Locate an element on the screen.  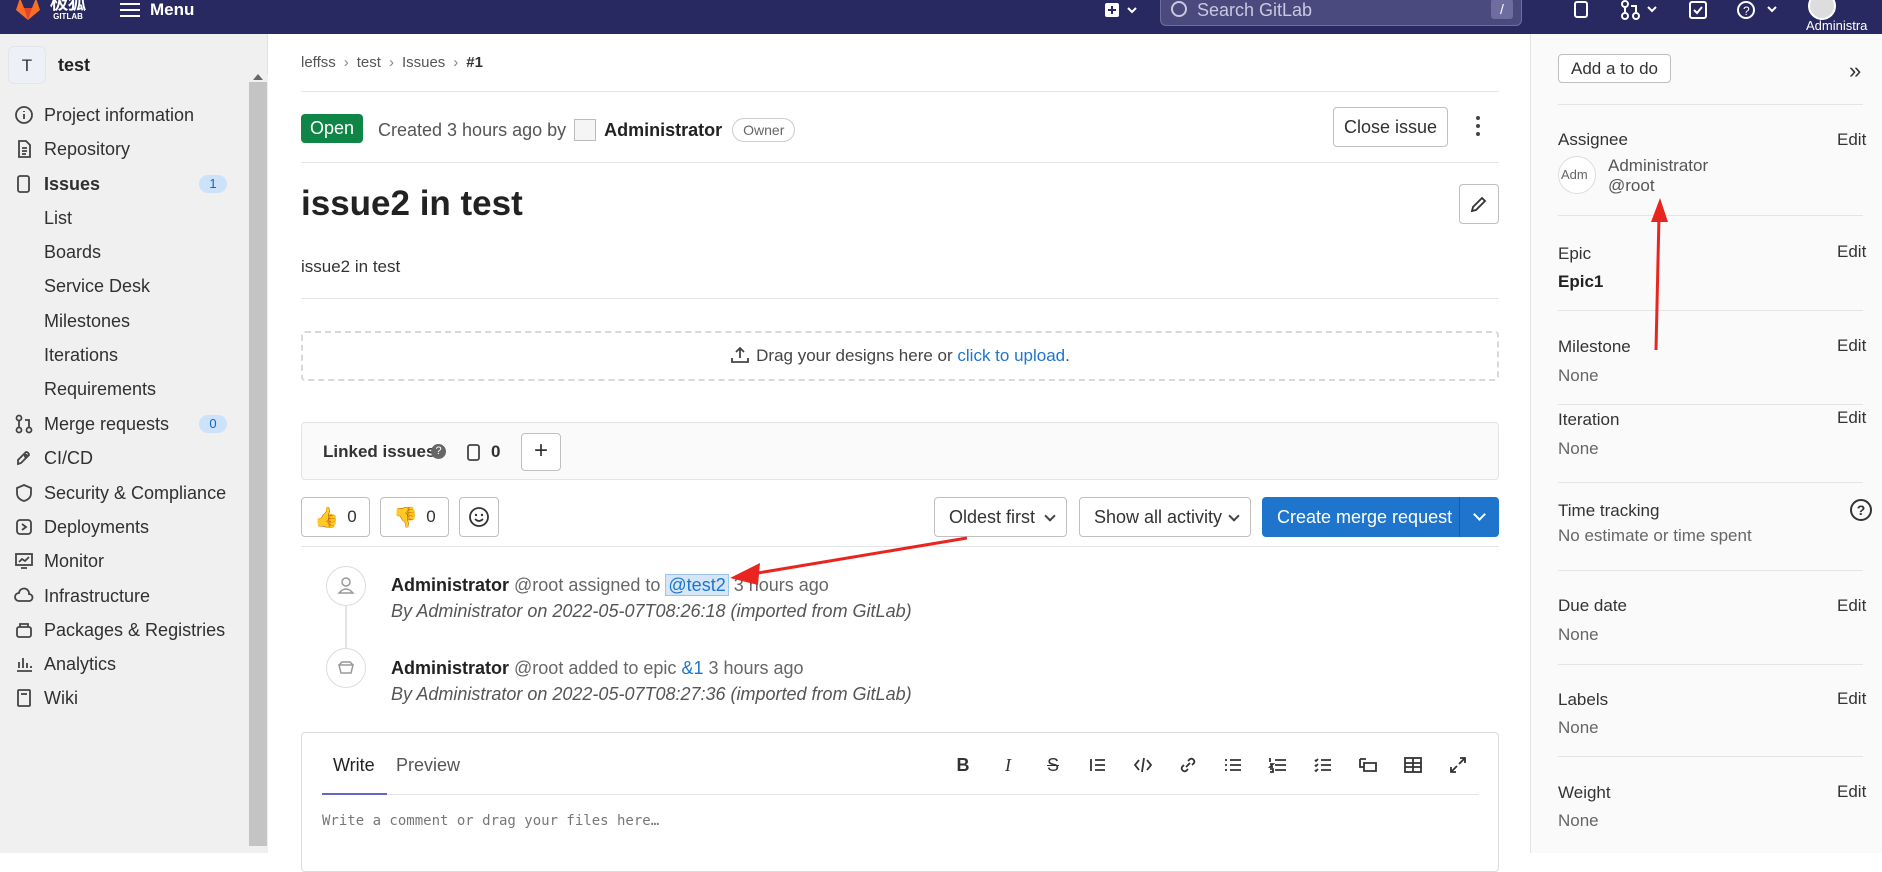
sidebar-item-packages-registries: Packages & Registries is located at coordinates (124, 630).